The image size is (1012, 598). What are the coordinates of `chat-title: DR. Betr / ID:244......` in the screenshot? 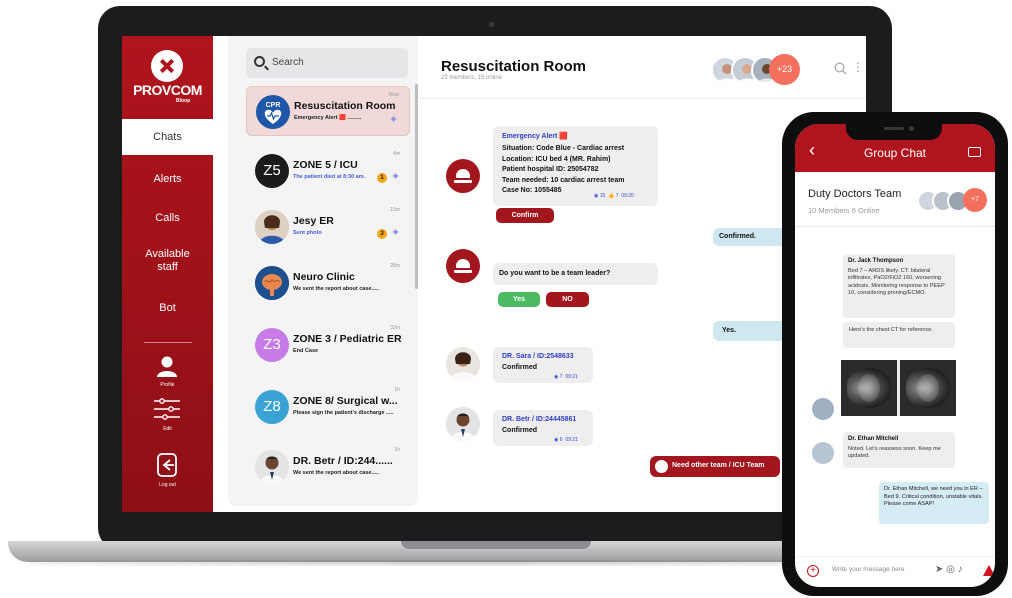 It's located at (343, 461).